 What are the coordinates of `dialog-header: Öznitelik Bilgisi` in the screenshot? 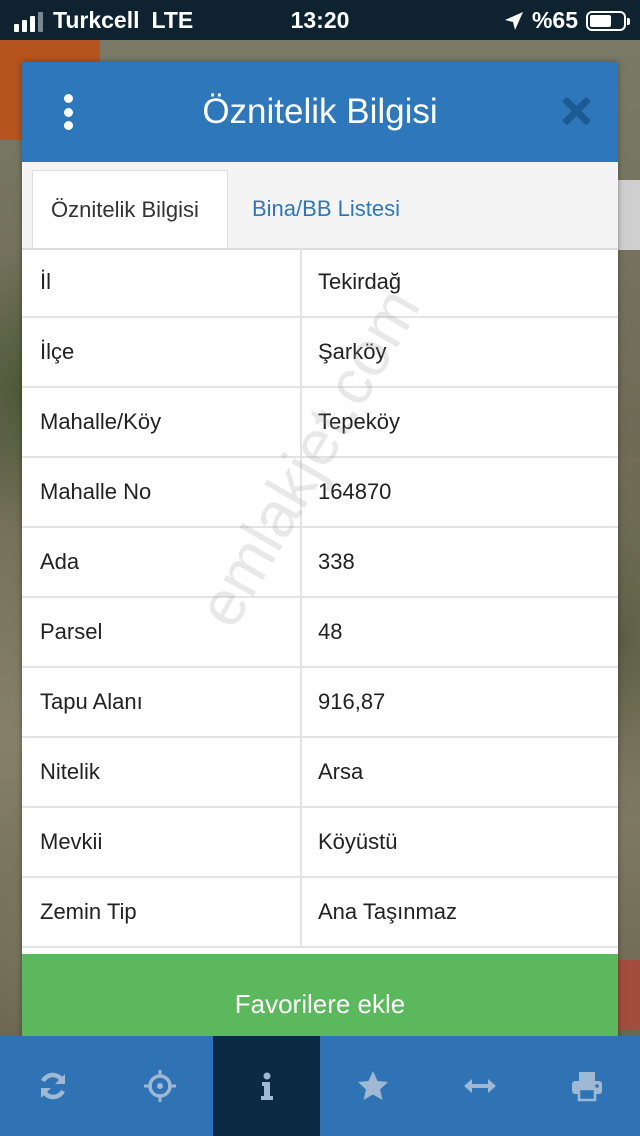 It's located at (320, 112).